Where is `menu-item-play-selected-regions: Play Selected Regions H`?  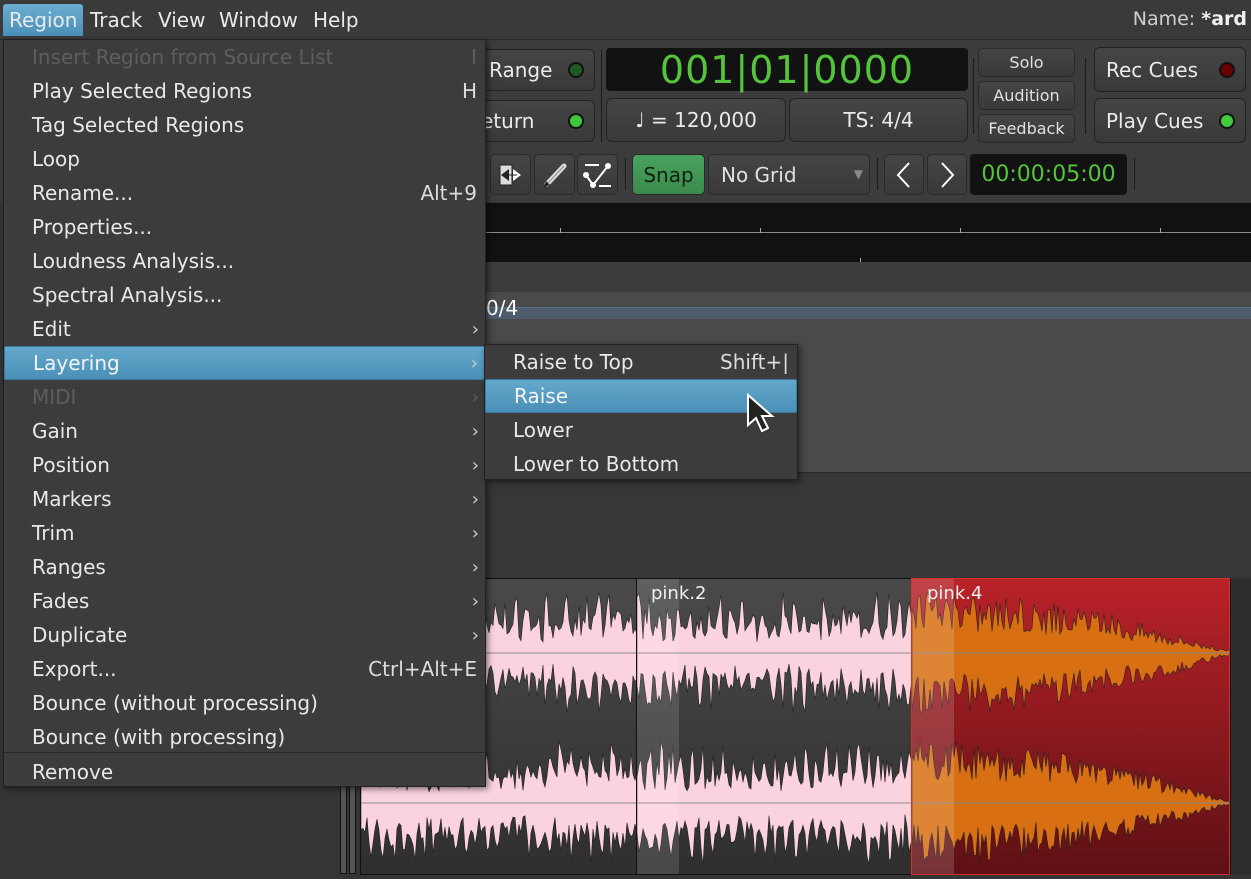 menu-item-play-selected-regions: Play Selected Regions H is located at coordinates (244, 91).